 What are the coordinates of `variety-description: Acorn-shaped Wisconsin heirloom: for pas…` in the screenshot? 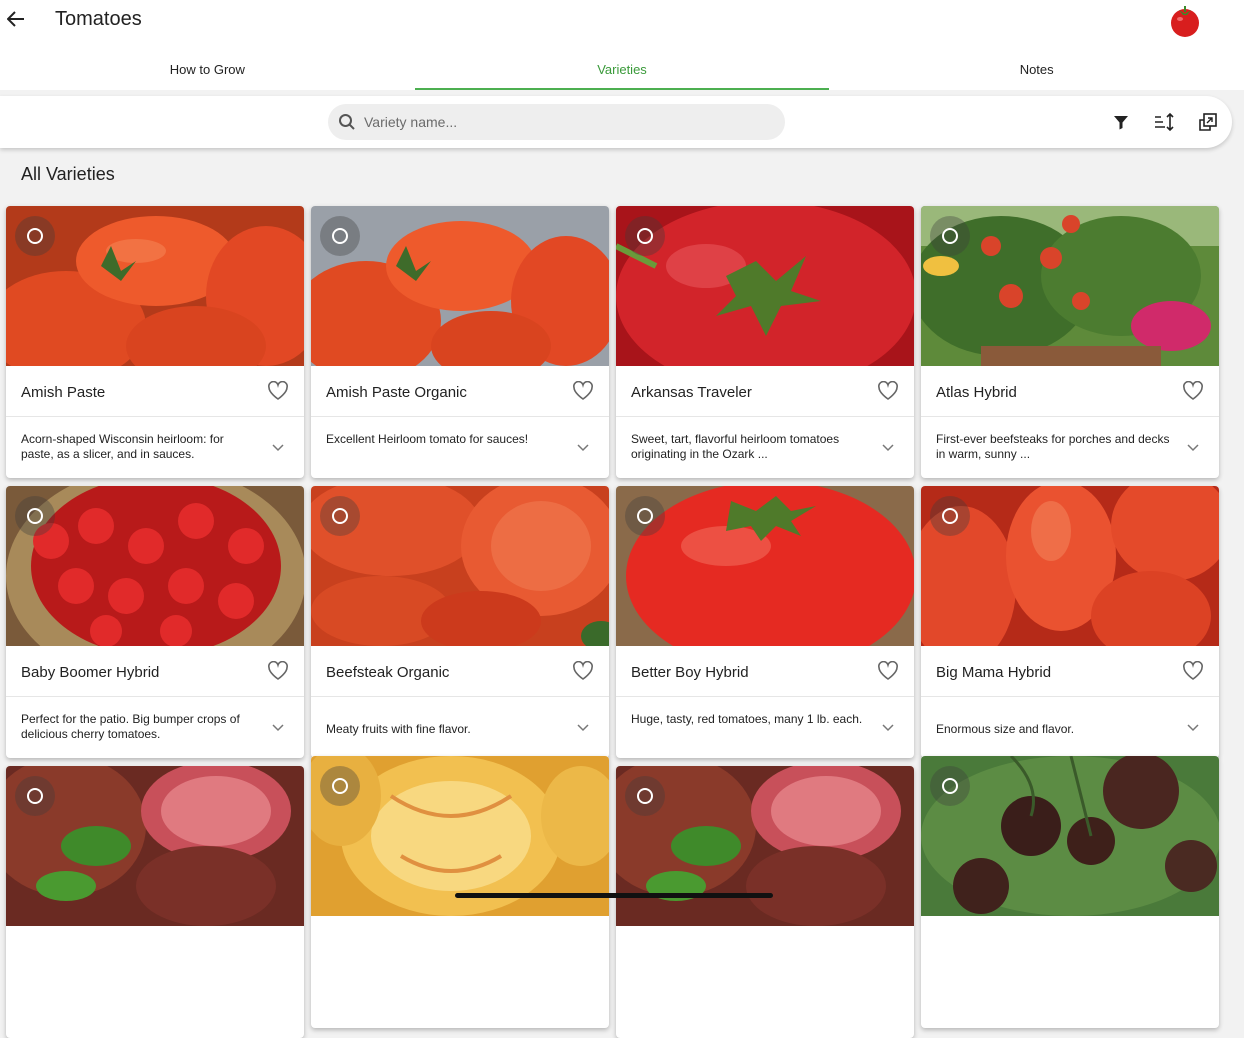 It's located at (122, 446).